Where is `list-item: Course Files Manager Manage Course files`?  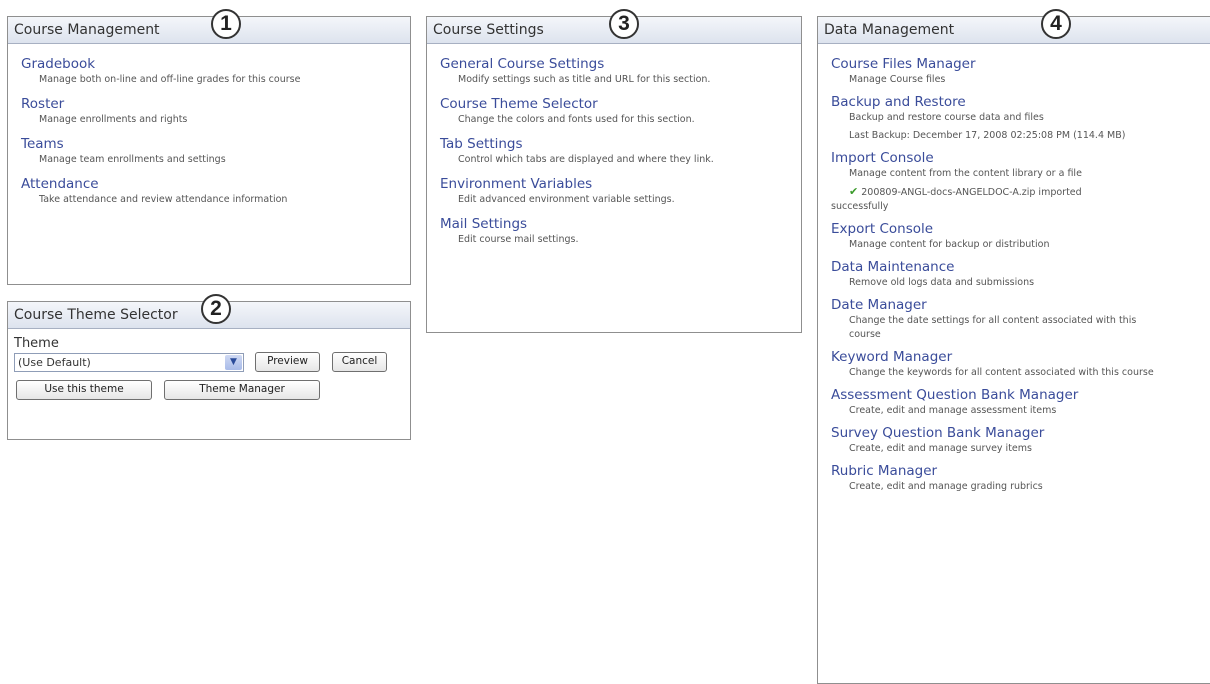
list-item: Course Files Manager Manage Course files is located at coordinates (1020, 71).